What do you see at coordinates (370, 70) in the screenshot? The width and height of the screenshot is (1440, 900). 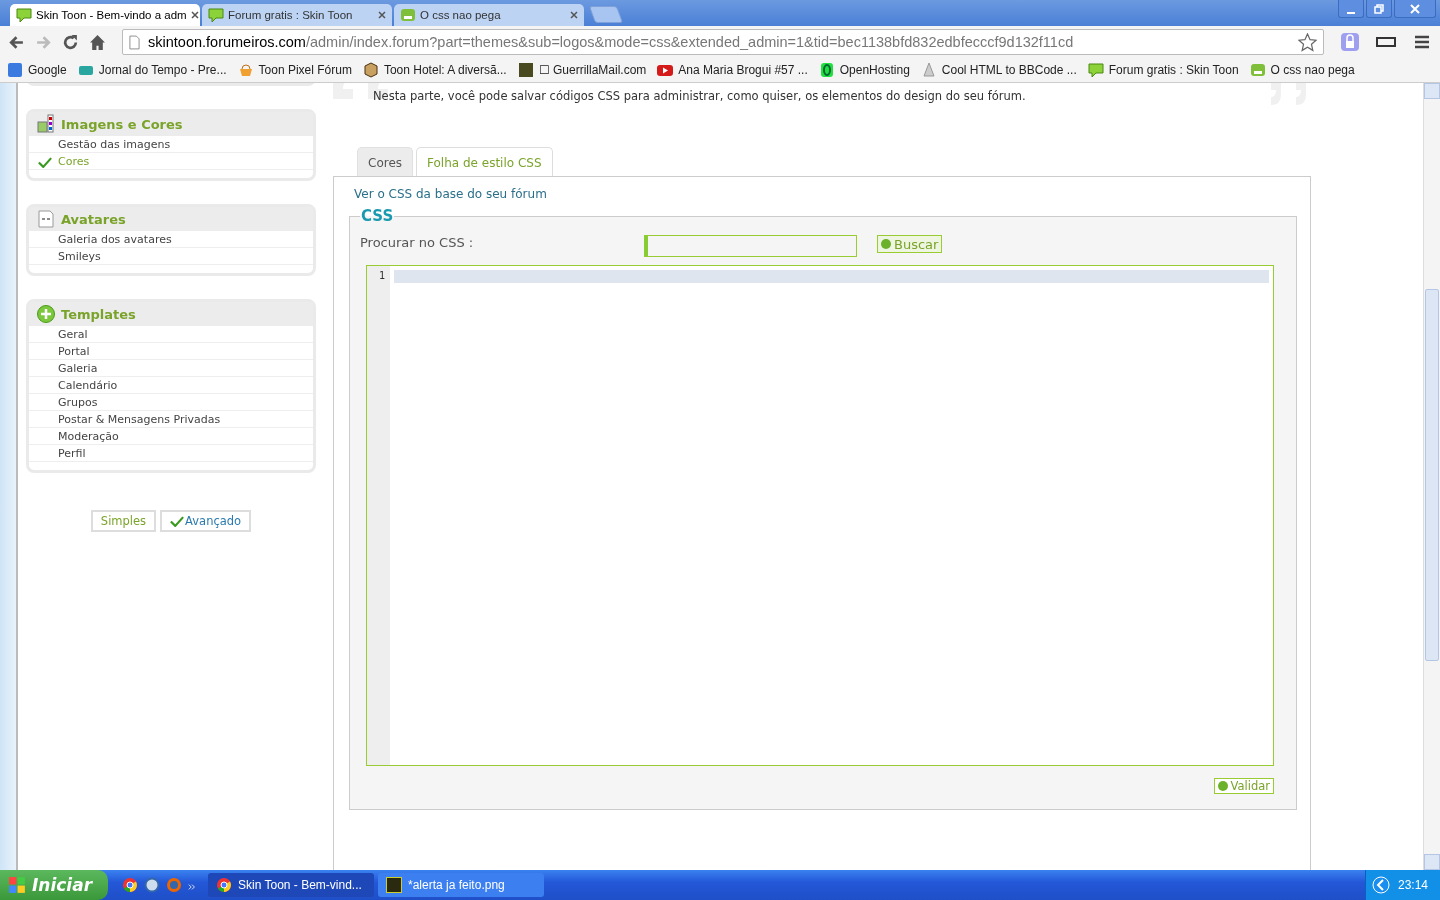 I see `box-icon` at bounding box center [370, 70].